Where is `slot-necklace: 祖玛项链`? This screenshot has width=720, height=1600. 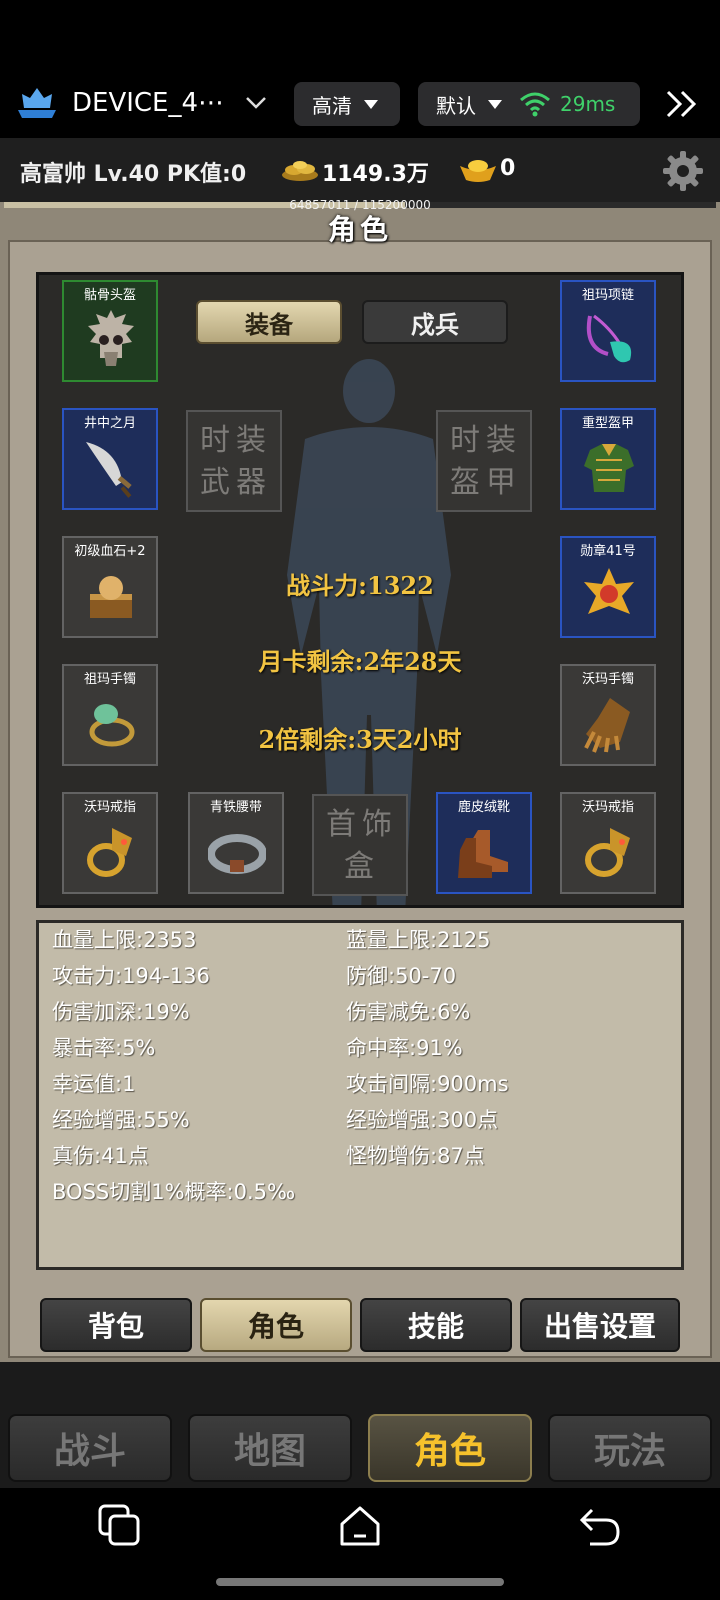 slot-necklace: 祖玛项链 is located at coordinates (608, 331).